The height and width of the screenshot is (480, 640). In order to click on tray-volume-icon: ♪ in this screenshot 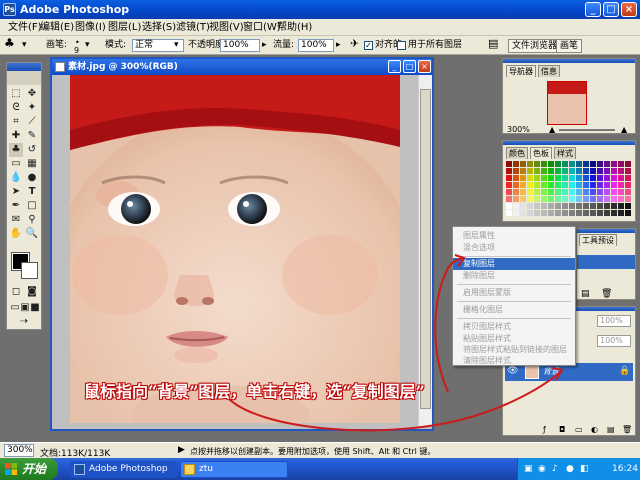, I will do `click(555, 469)`.